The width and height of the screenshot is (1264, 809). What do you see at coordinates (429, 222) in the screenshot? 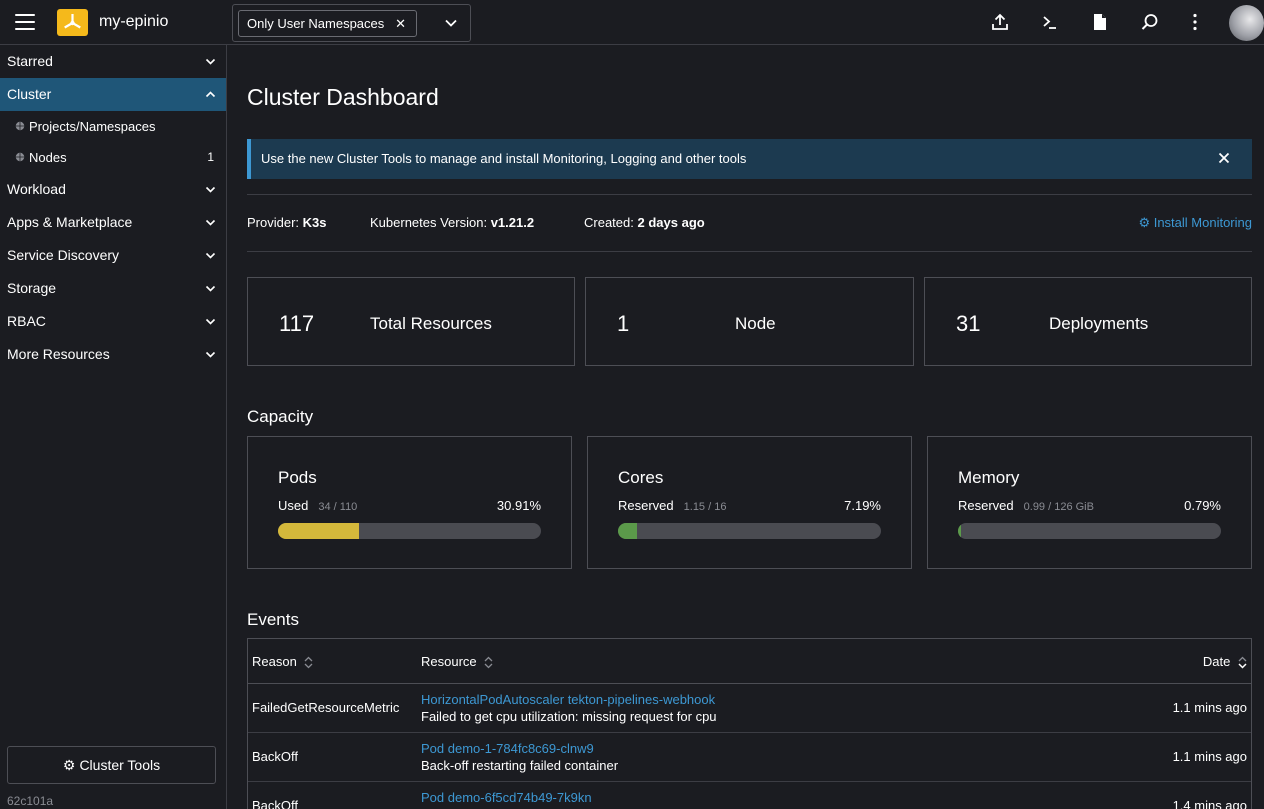
I see `kubernetes-version-label: Kubernetes Version:` at bounding box center [429, 222].